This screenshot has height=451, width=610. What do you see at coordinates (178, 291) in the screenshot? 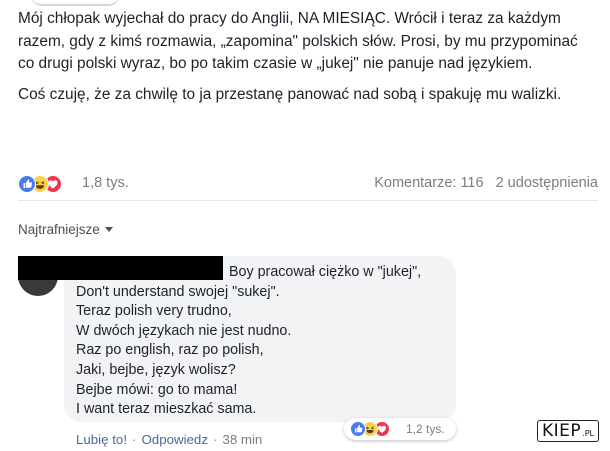
I see `comment-line: Don't understand swojej "sukej".` at bounding box center [178, 291].